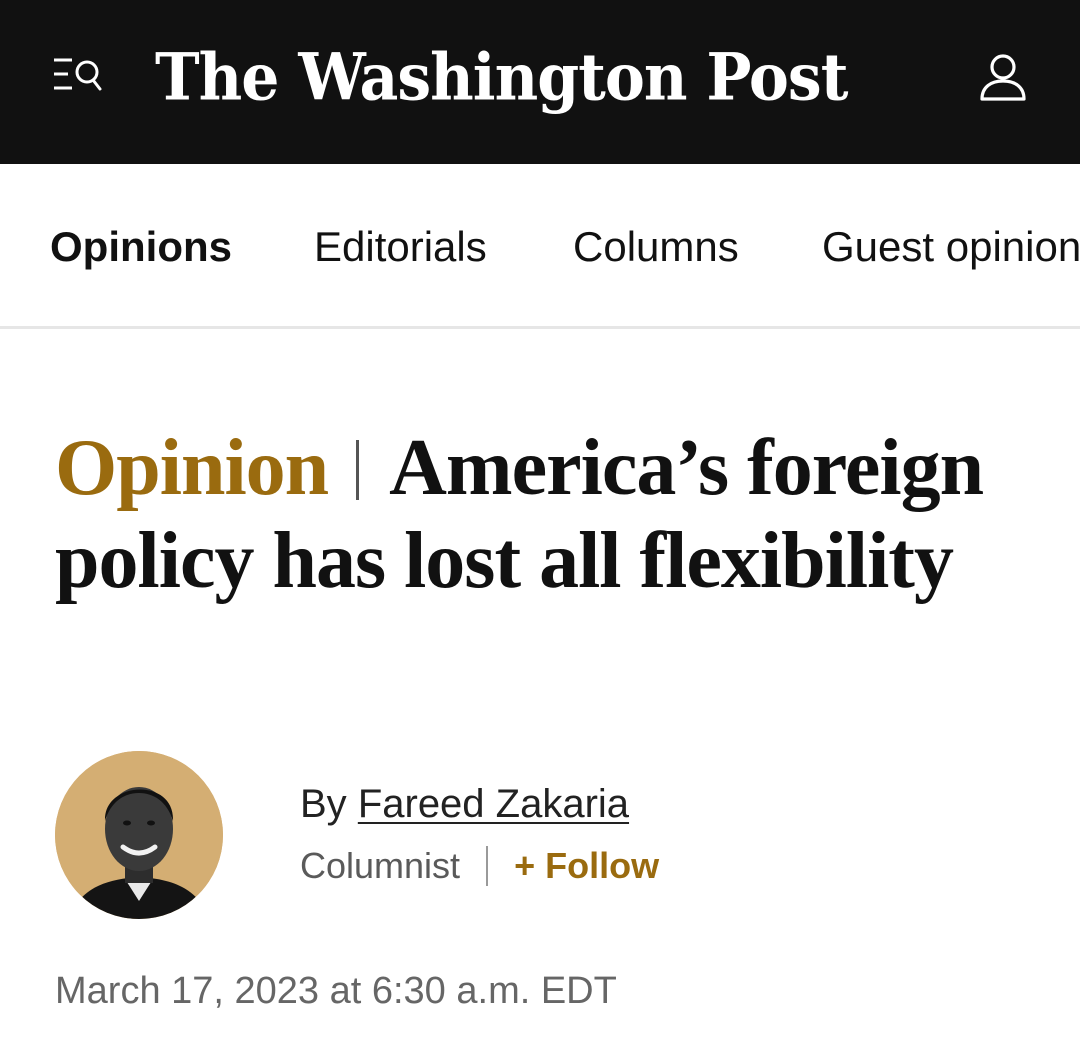 The image size is (1080, 1055). I want to click on opinion-kicker: Opinion, so click(192, 468).